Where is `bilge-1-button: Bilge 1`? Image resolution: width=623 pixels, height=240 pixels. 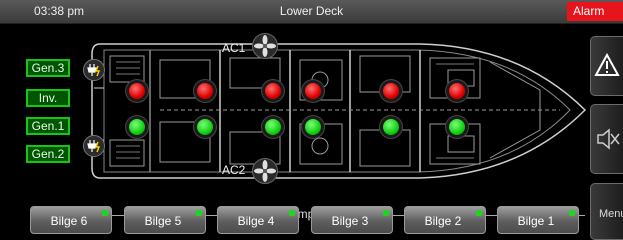 bilge-1-button: Bilge 1 is located at coordinates (538, 220).